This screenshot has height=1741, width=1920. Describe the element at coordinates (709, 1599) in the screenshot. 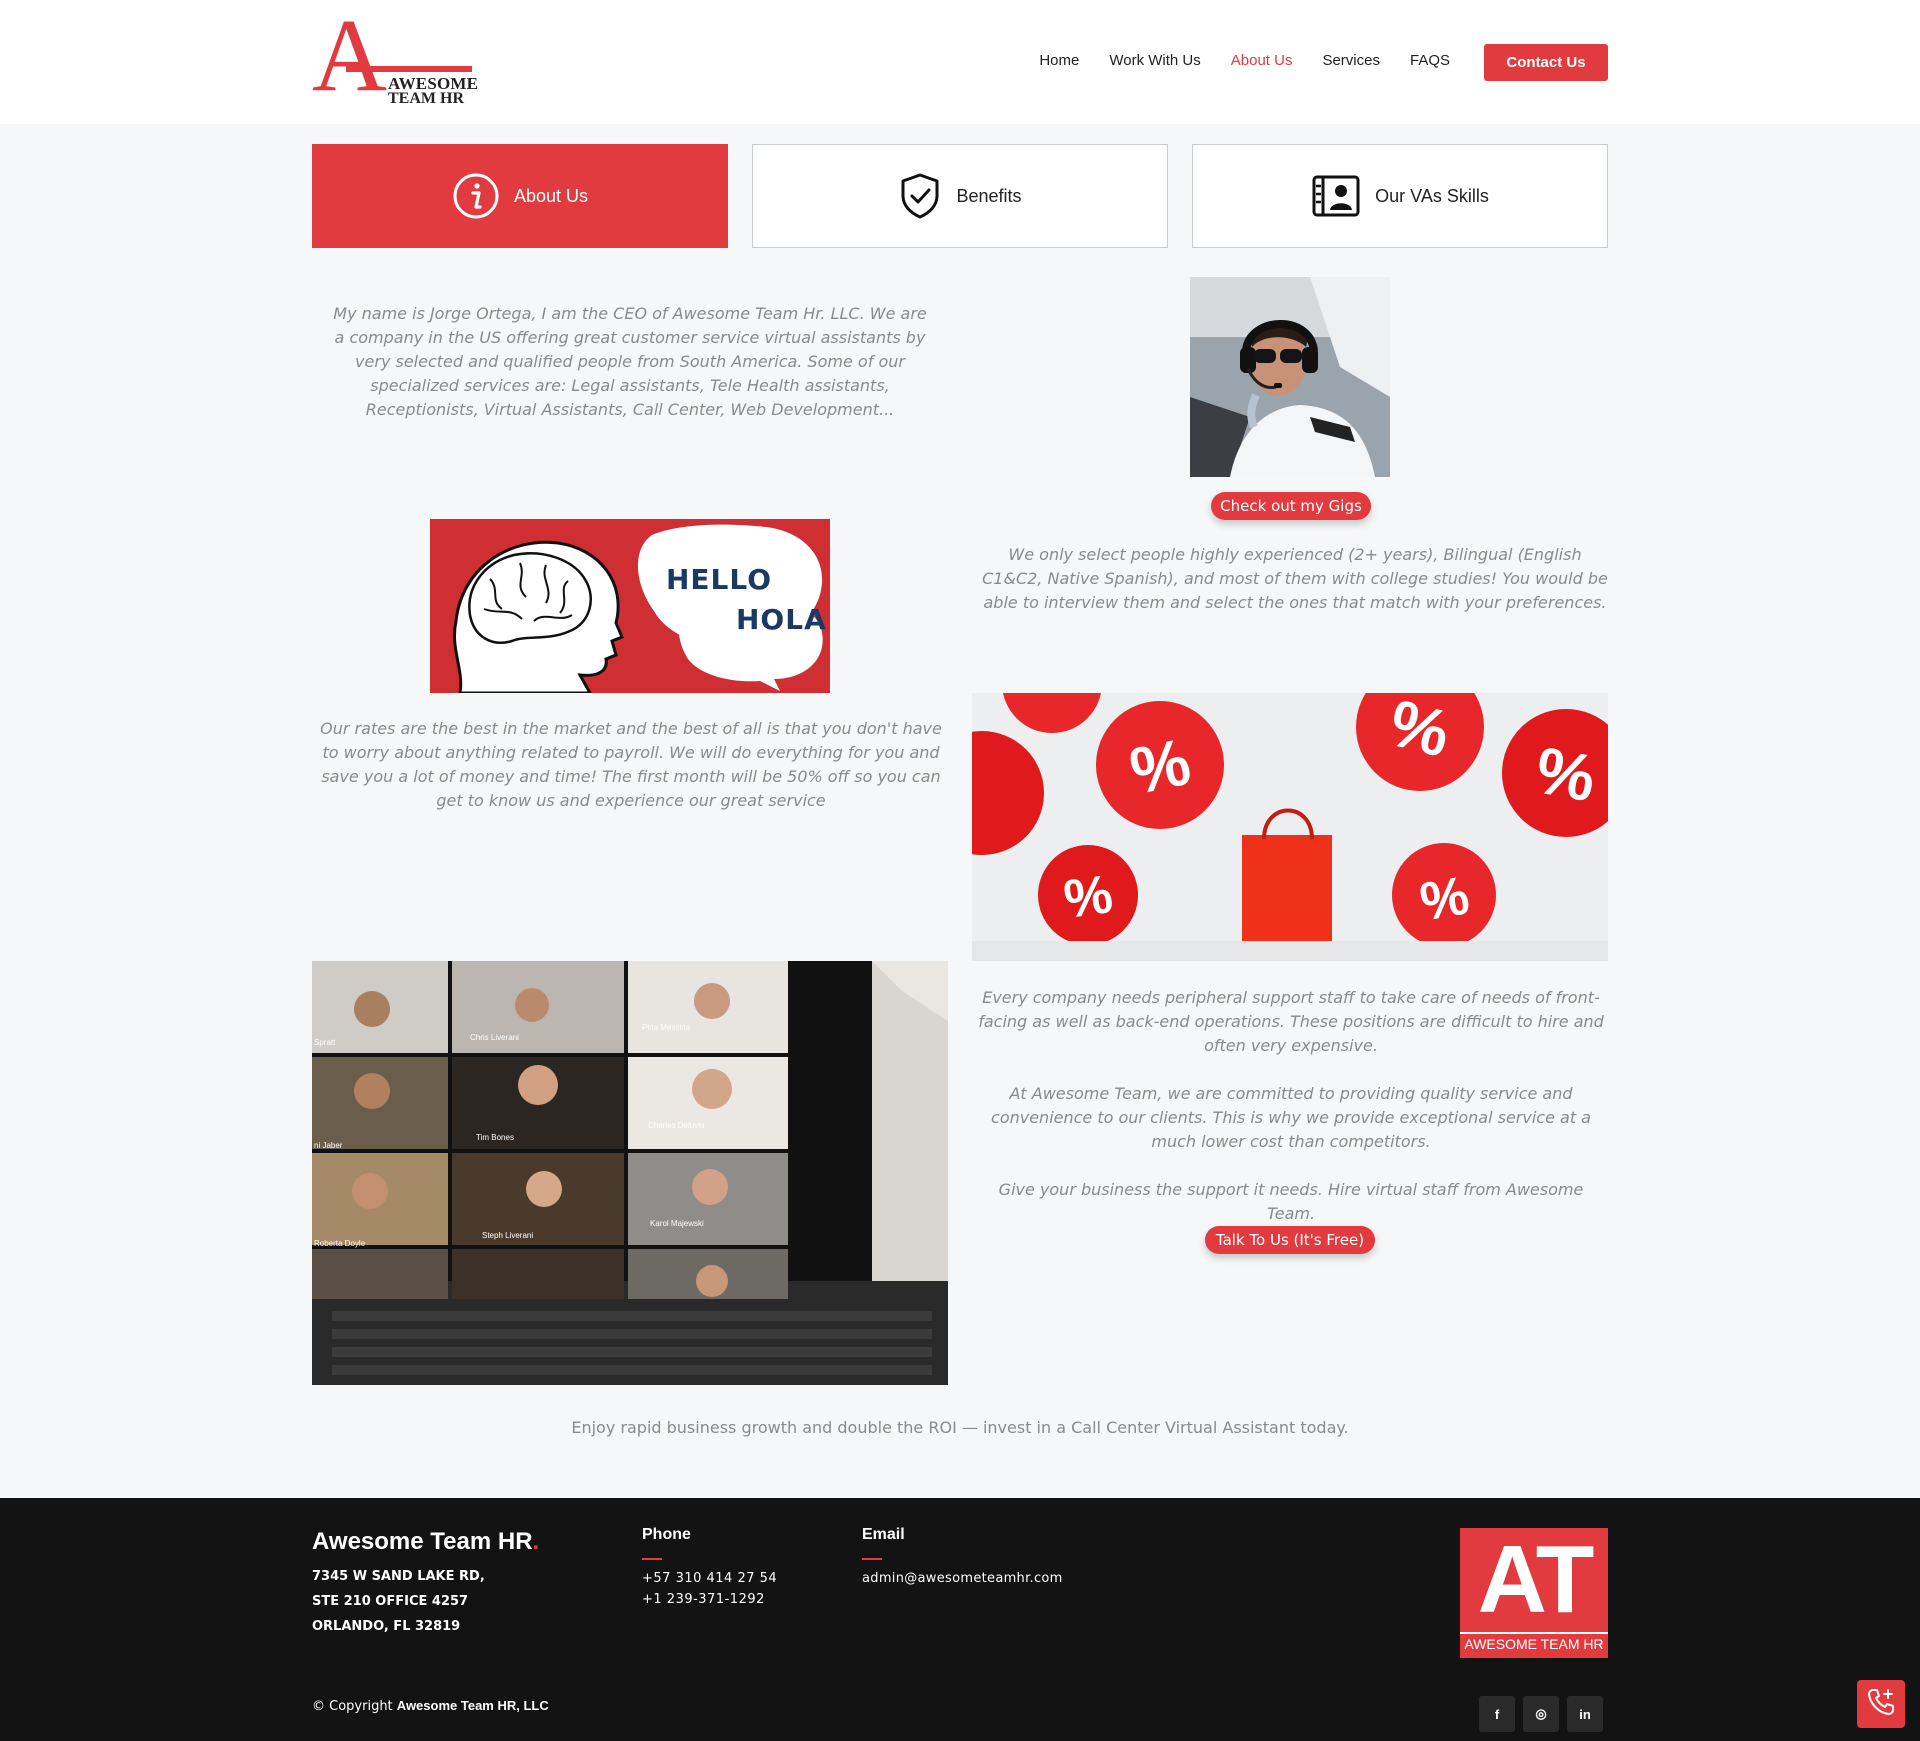

I see `phone-number: +1 239-371-1292` at that location.